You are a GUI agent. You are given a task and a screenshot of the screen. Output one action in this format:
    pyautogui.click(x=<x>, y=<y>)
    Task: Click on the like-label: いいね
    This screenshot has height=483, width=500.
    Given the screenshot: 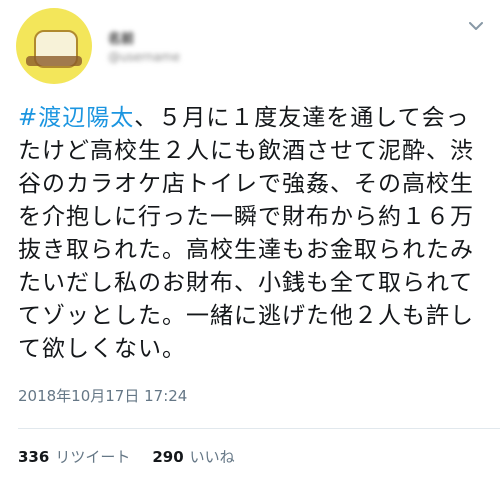 What is the action you would take?
    pyautogui.click(x=212, y=456)
    